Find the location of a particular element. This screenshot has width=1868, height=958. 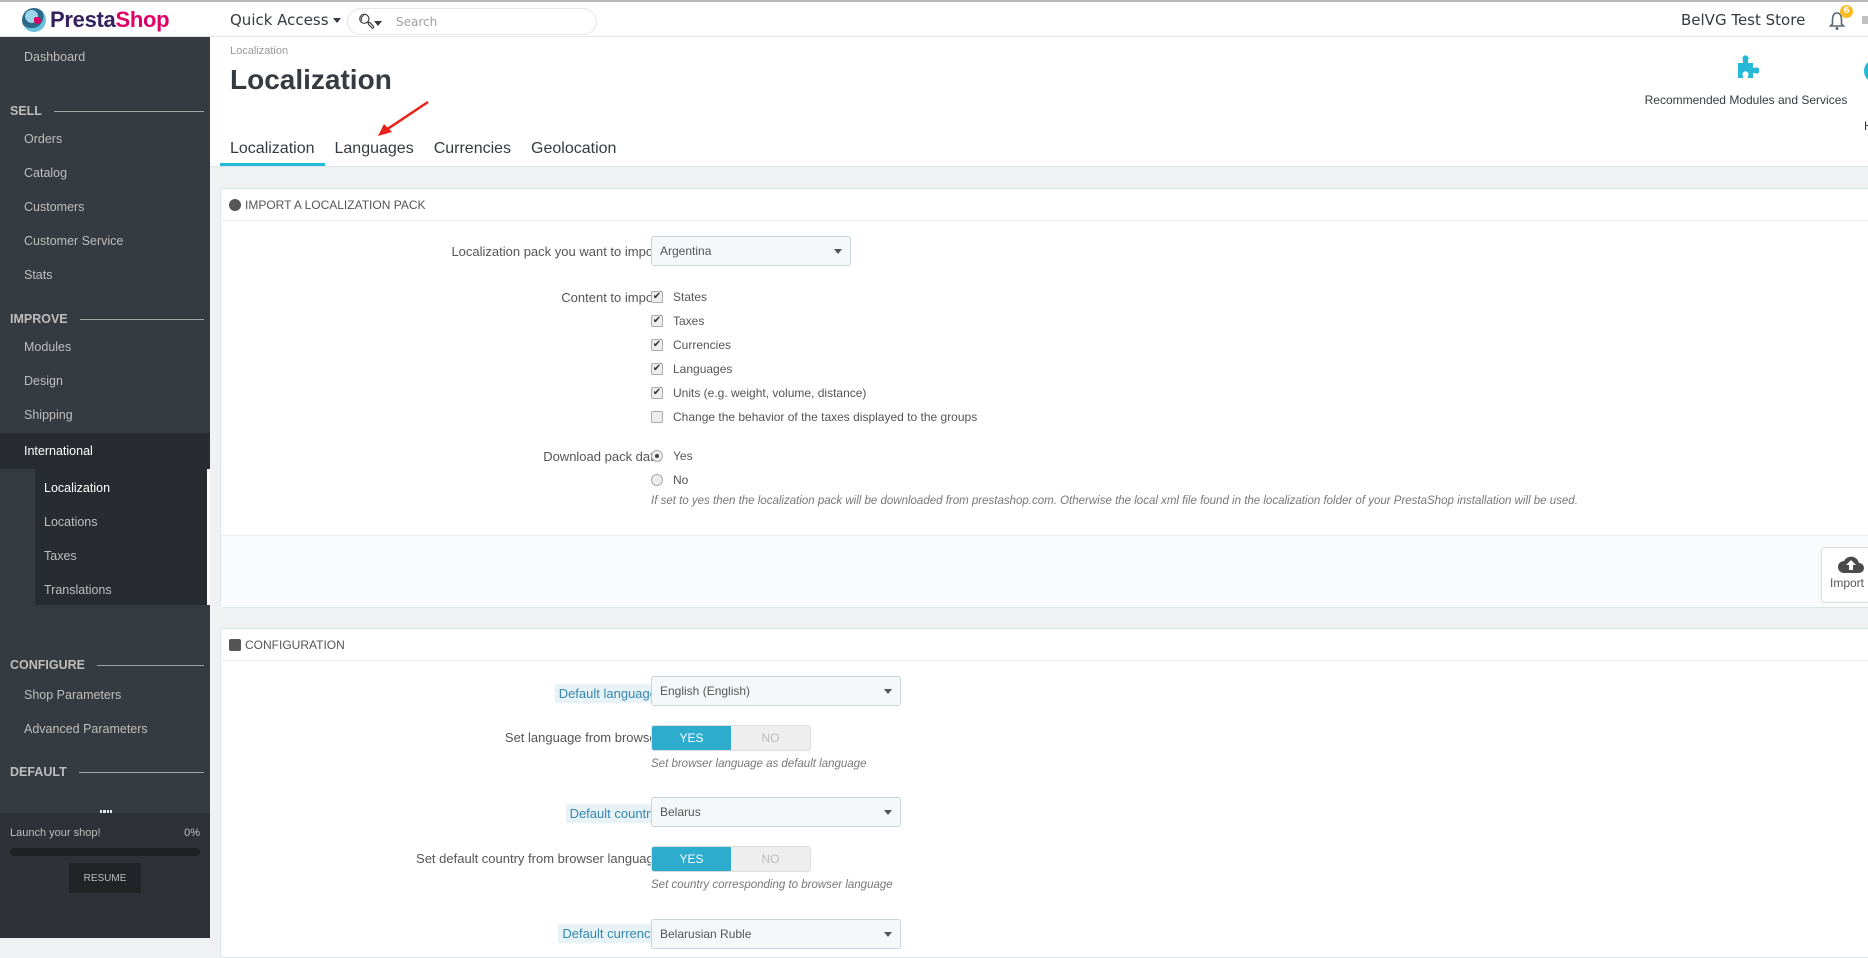

globe-icon is located at coordinates (235, 204).